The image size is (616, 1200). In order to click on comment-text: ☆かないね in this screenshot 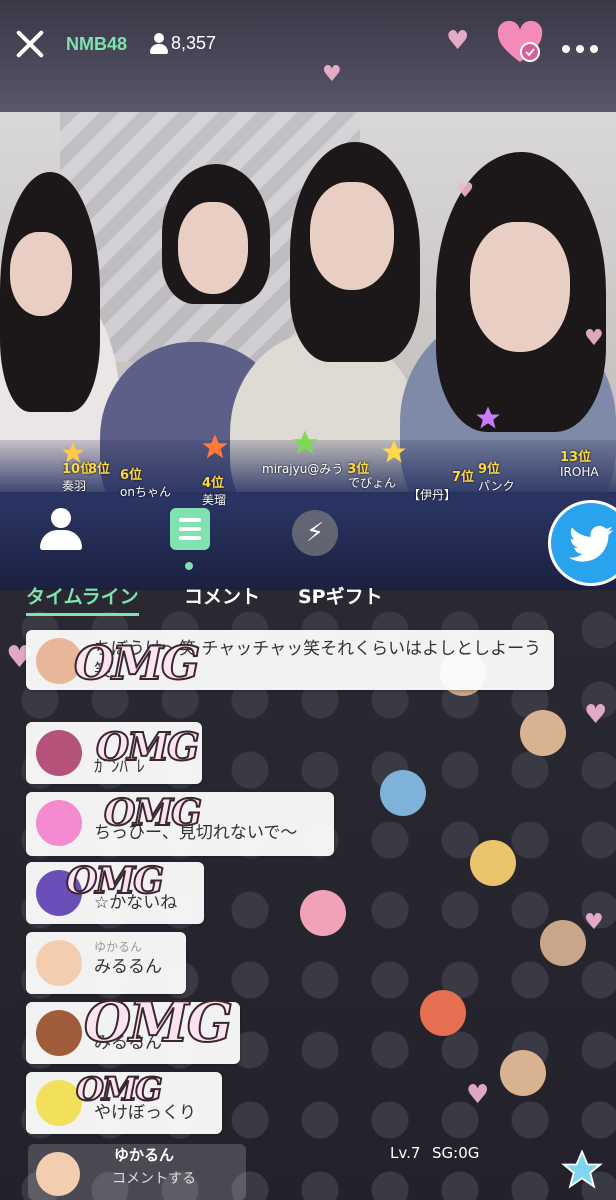, I will do `click(136, 903)`.